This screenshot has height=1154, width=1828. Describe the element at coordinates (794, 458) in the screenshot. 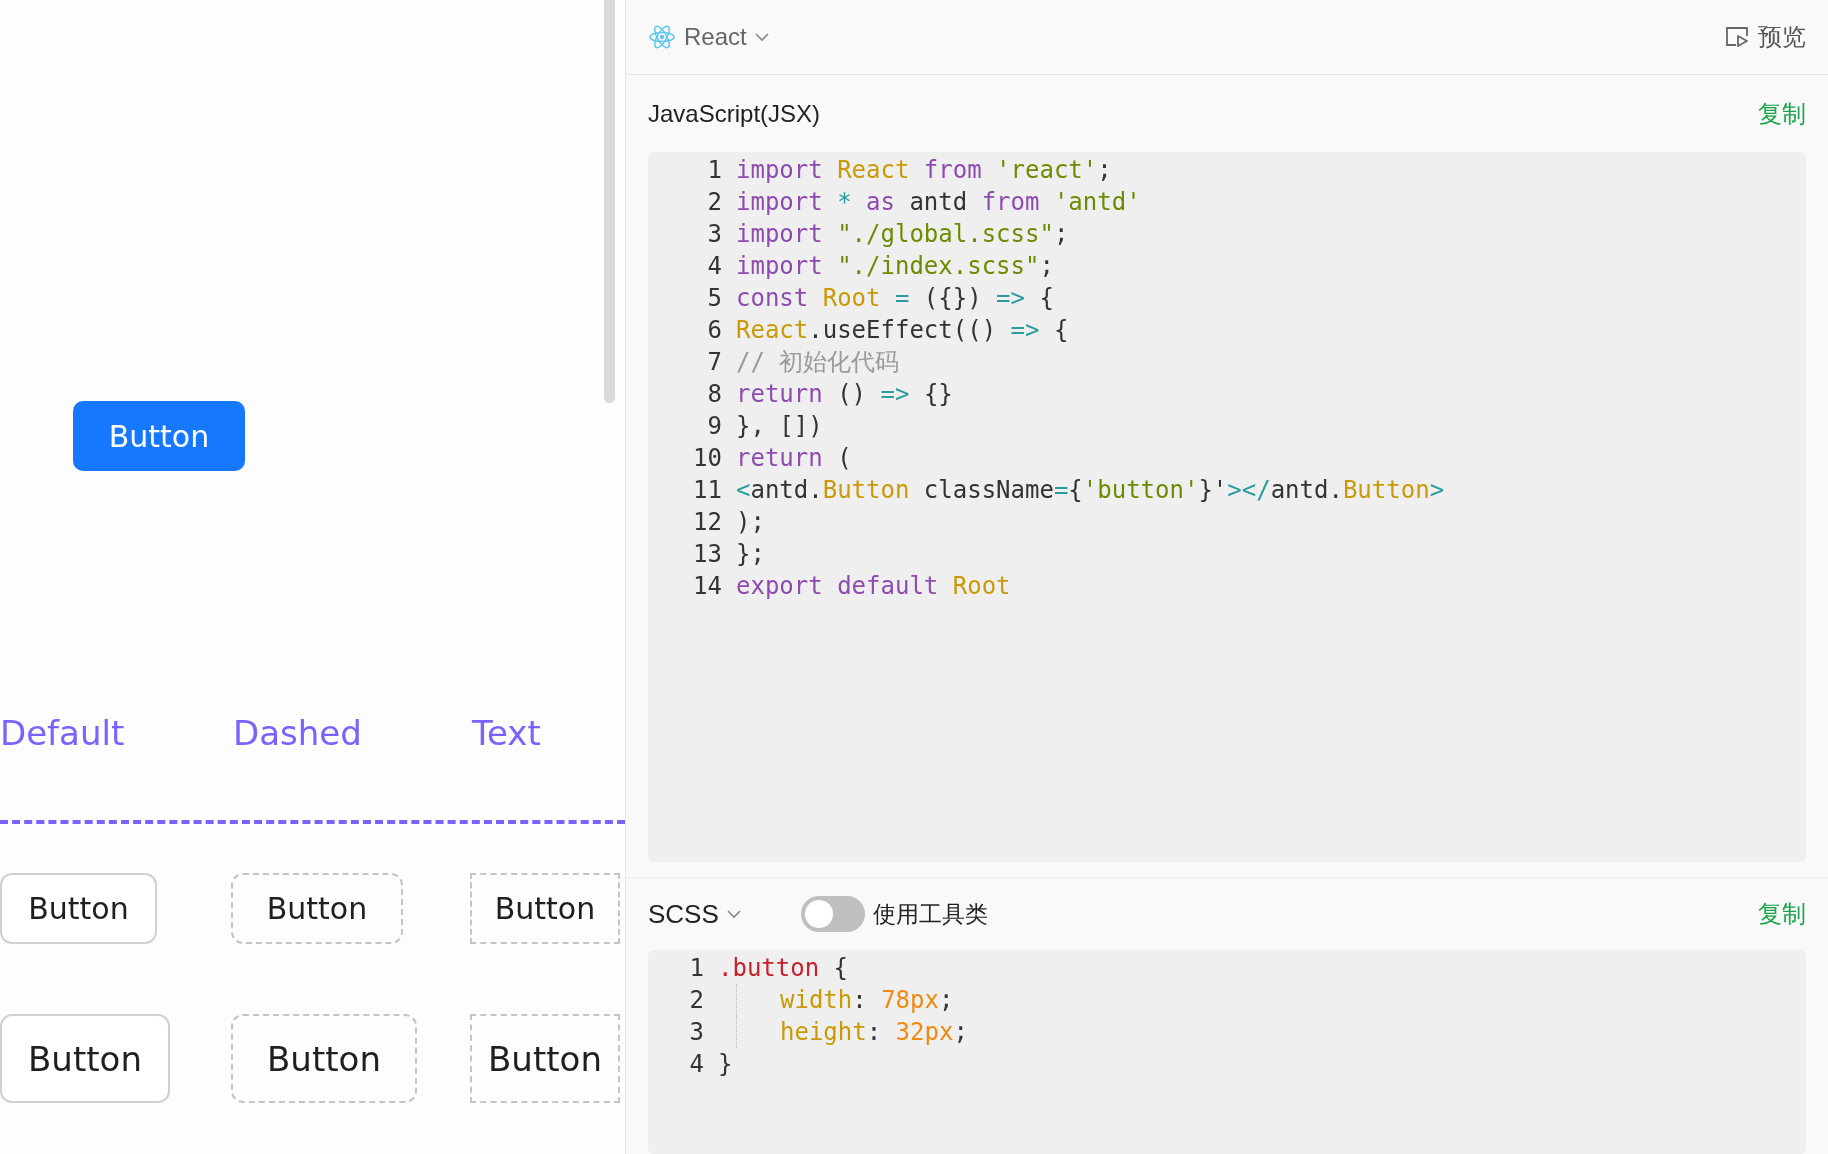

I see `code-line: return (` at that location.